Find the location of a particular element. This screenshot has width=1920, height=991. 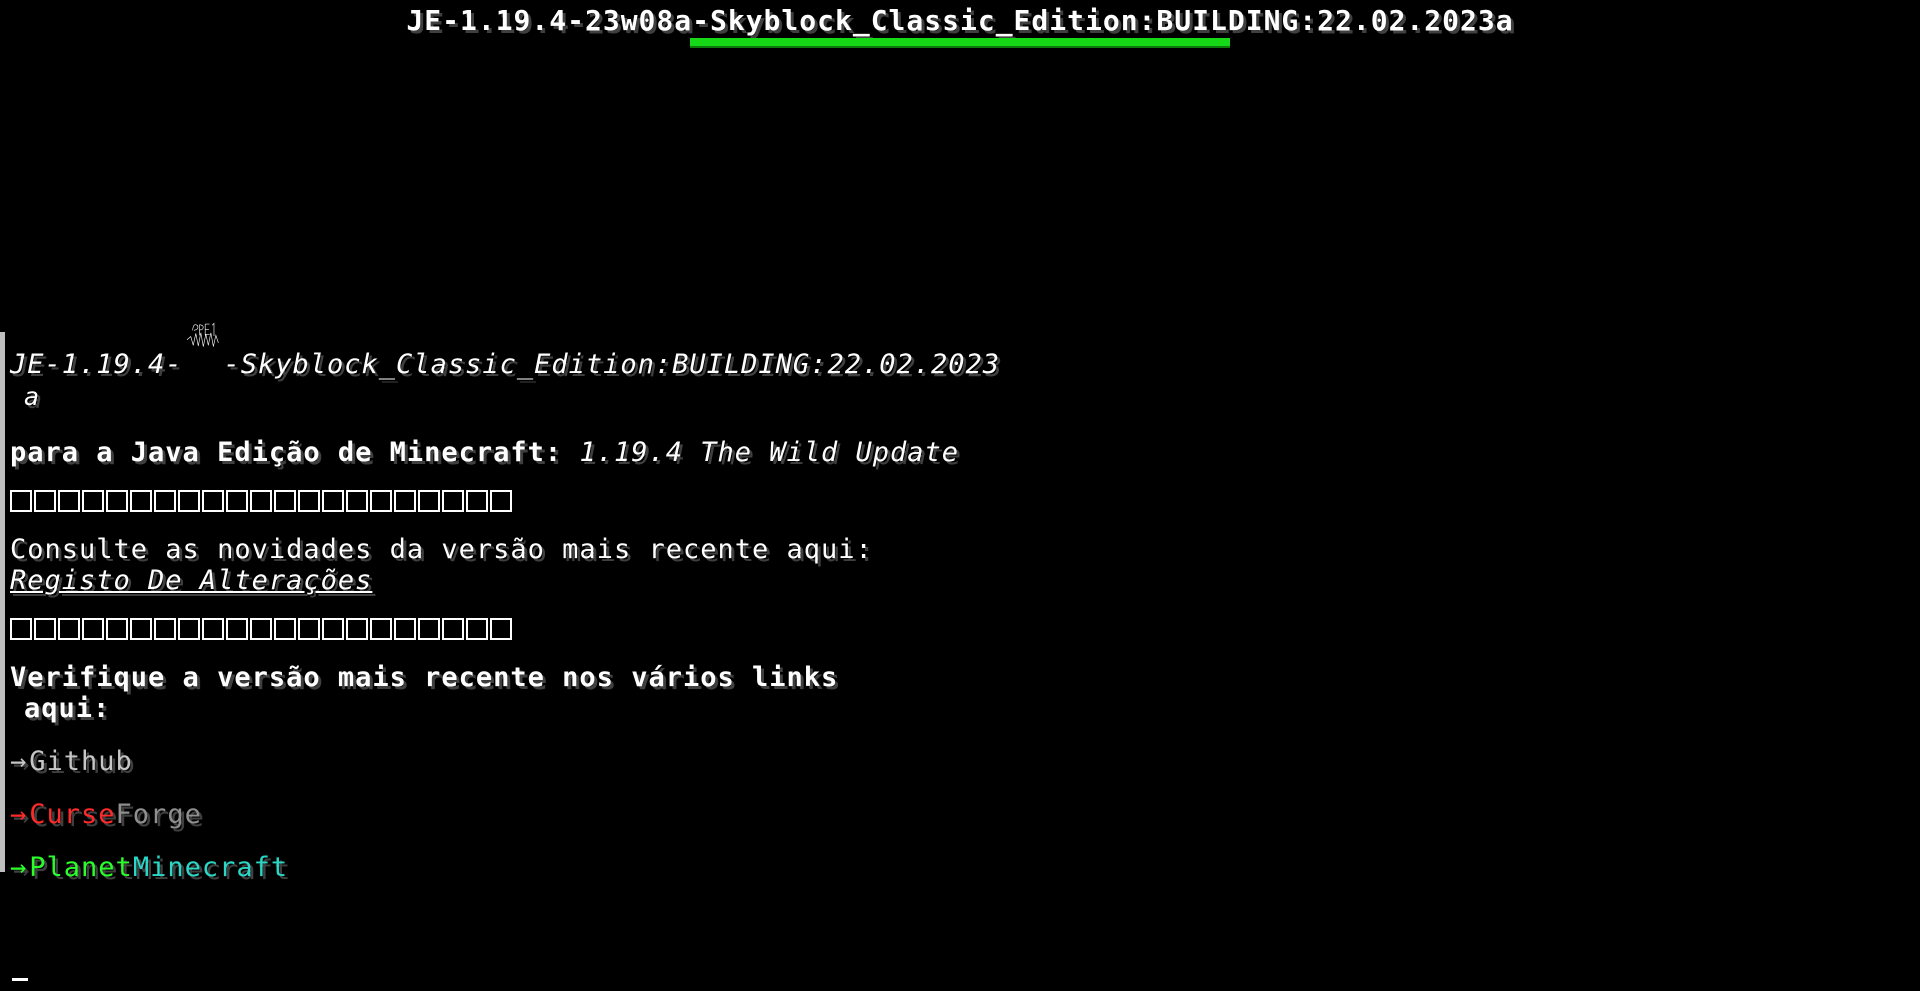

link-item: →PlanetMinecraft is located at coordinates (505, 867).